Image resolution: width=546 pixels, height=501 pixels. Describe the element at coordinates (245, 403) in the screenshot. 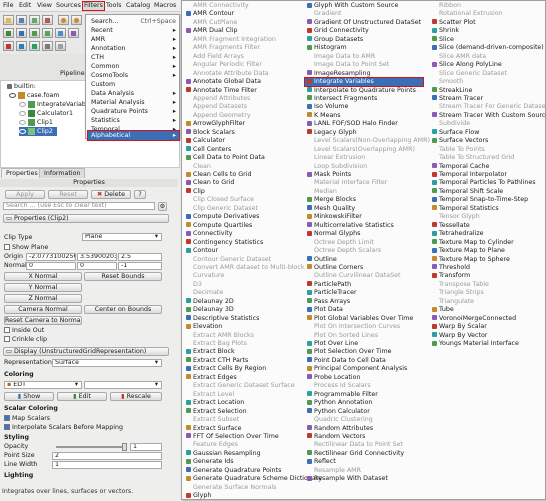

I see `menu-item-extract-location: Extract Location` at that location.